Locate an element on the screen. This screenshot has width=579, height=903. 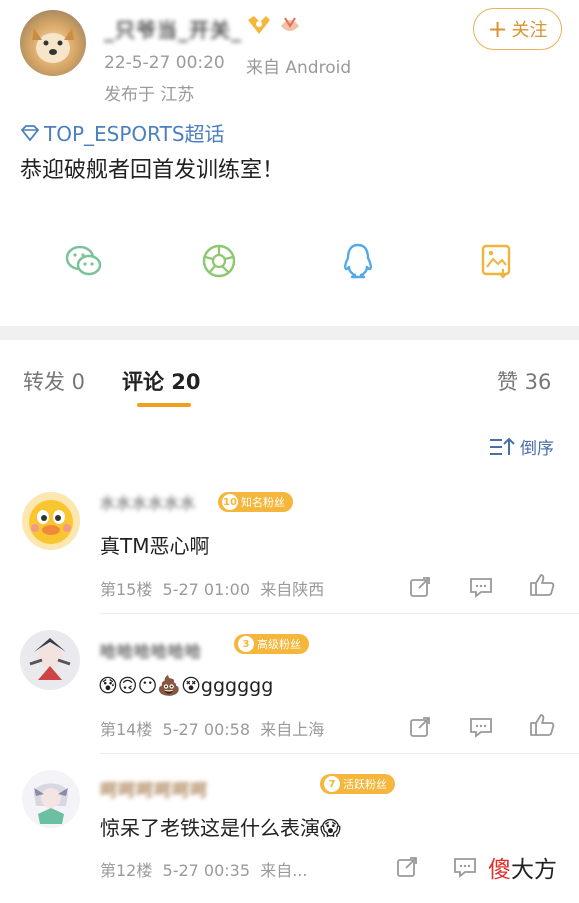
sort-icon is located at coordinates (502, 446).